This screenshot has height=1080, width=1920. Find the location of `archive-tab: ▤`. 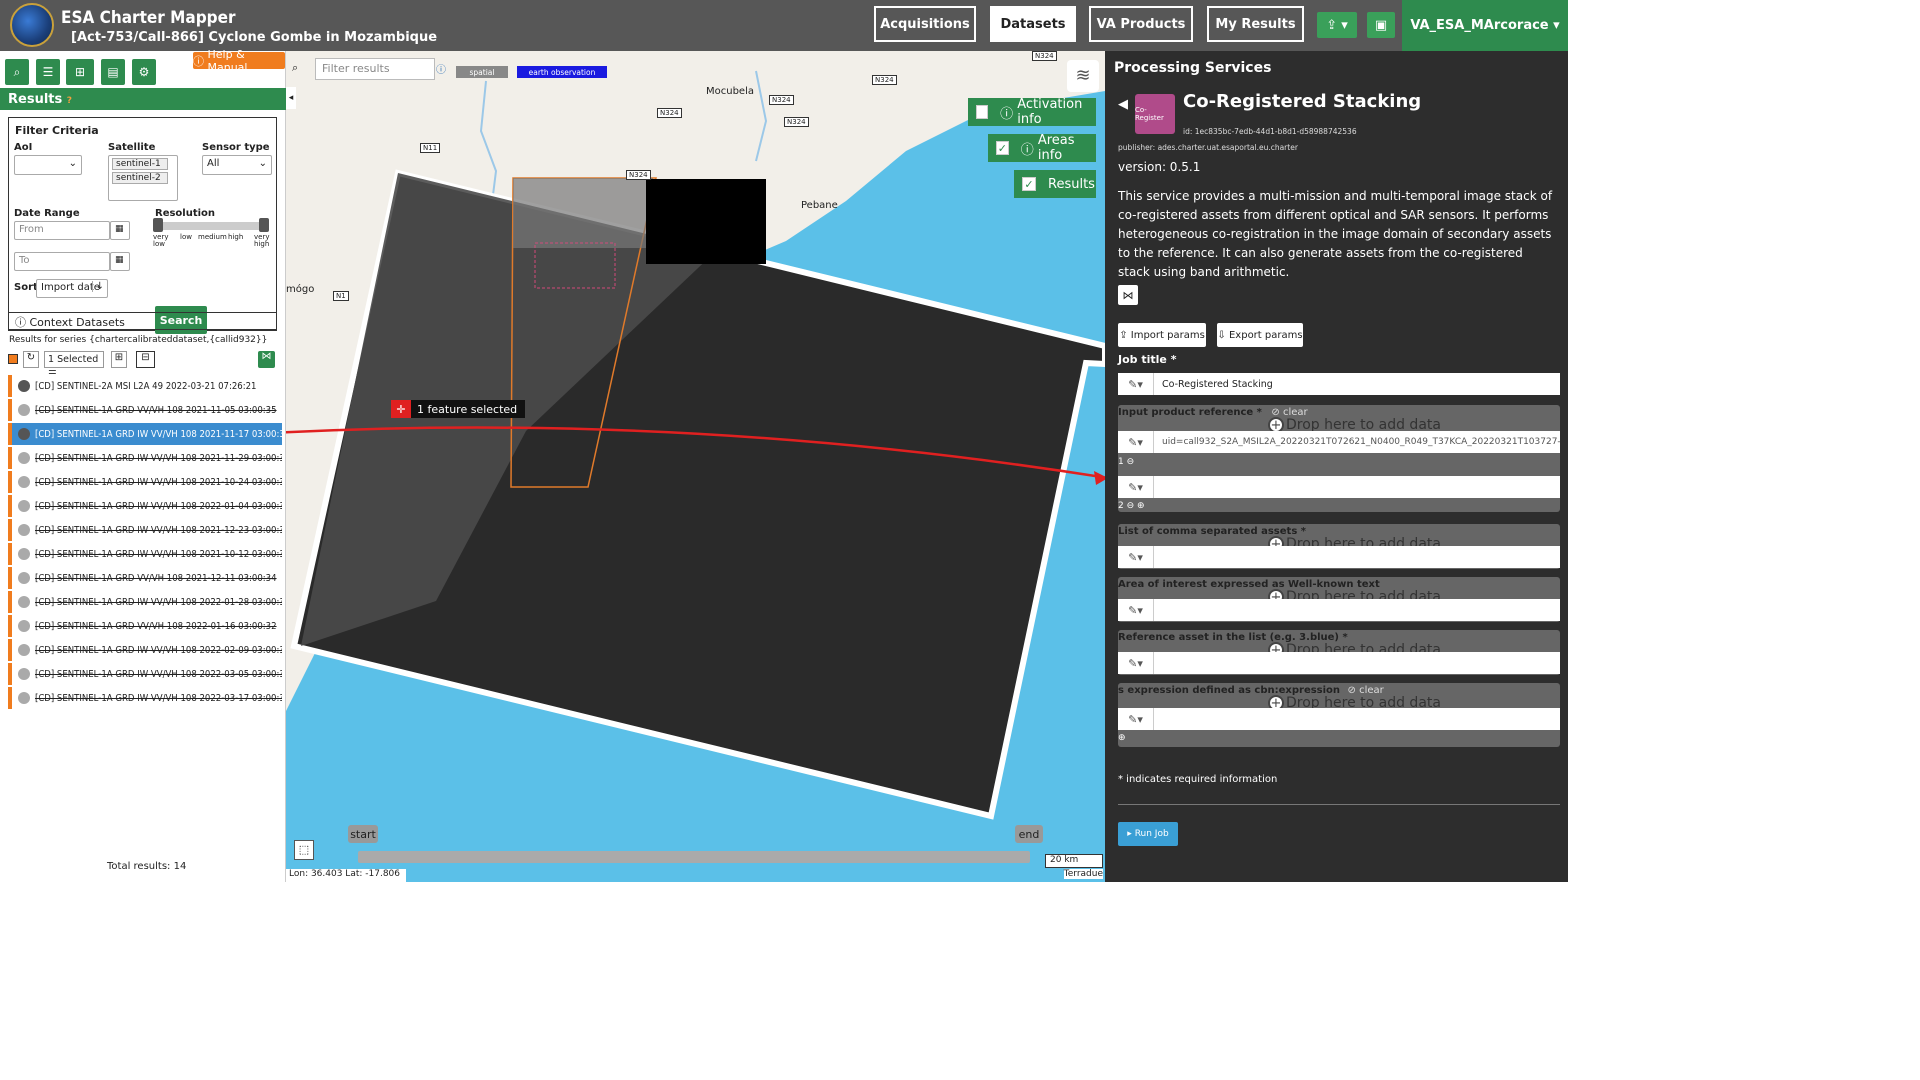

archive-tab: ▤ is located at coordinates (113, 72).